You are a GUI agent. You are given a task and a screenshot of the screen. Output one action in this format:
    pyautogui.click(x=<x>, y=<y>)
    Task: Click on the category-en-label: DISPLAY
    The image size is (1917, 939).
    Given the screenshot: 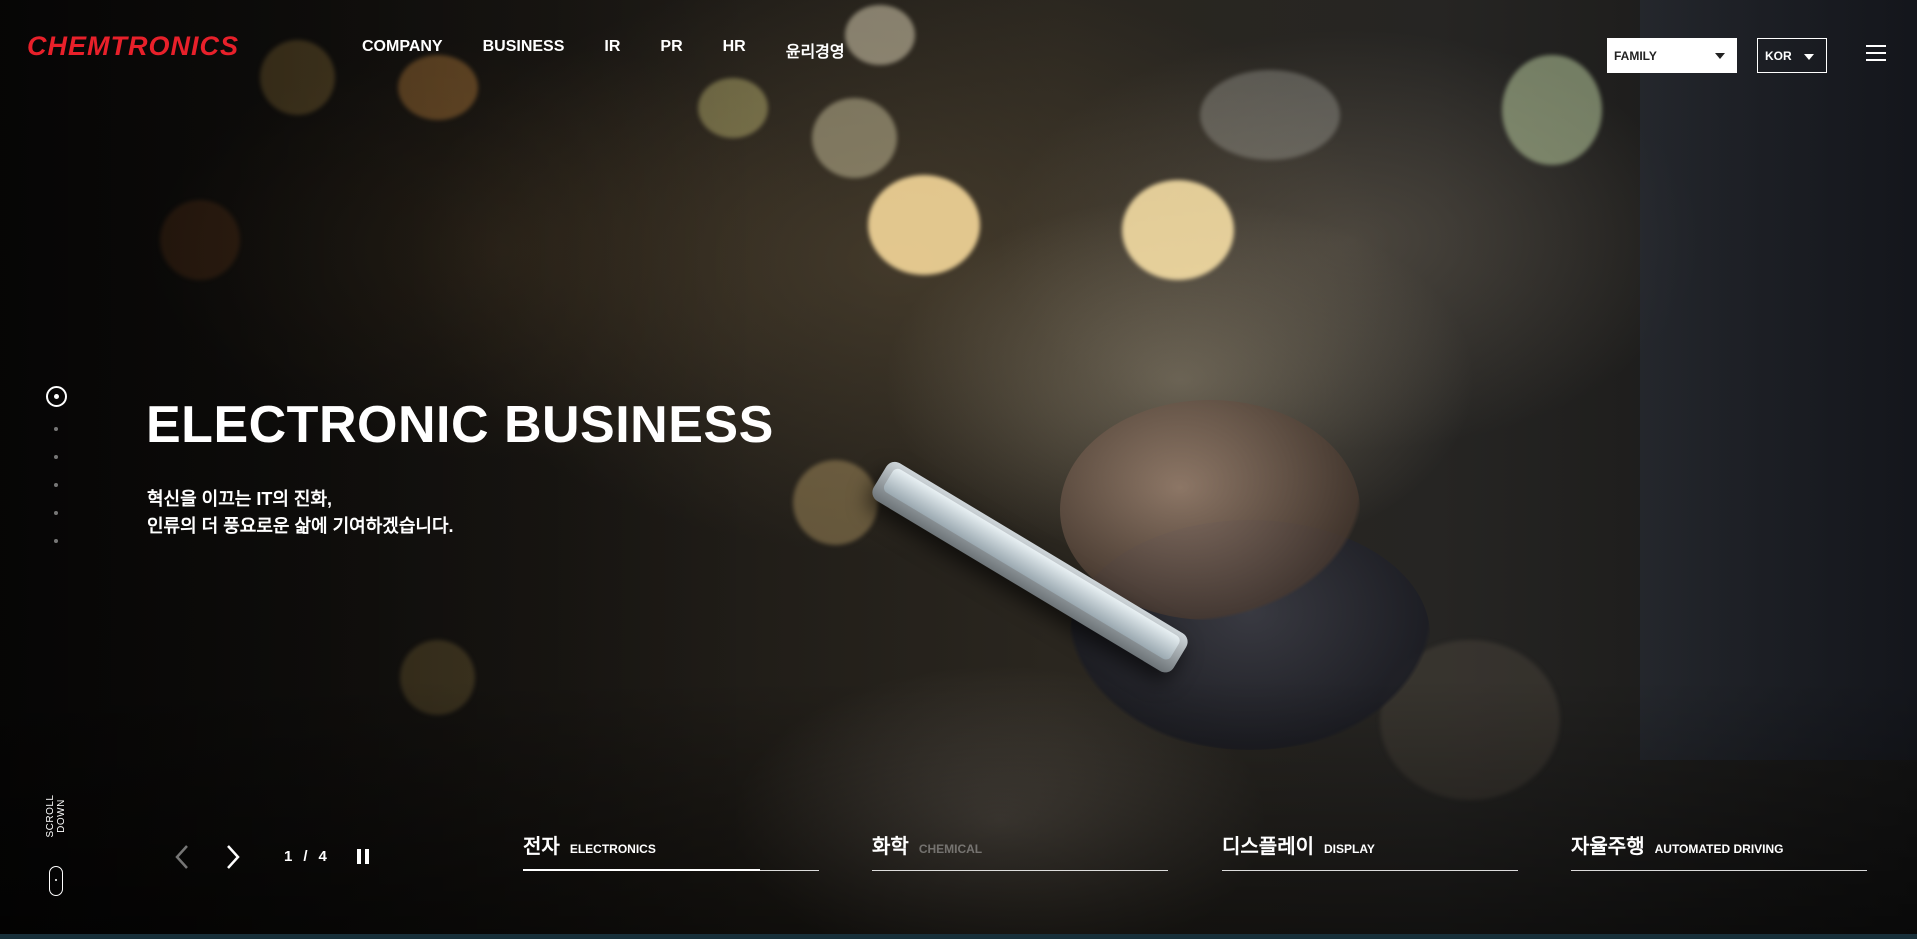 What is the action you would take?
    pyautogui.click(x=1349, y=849)
    